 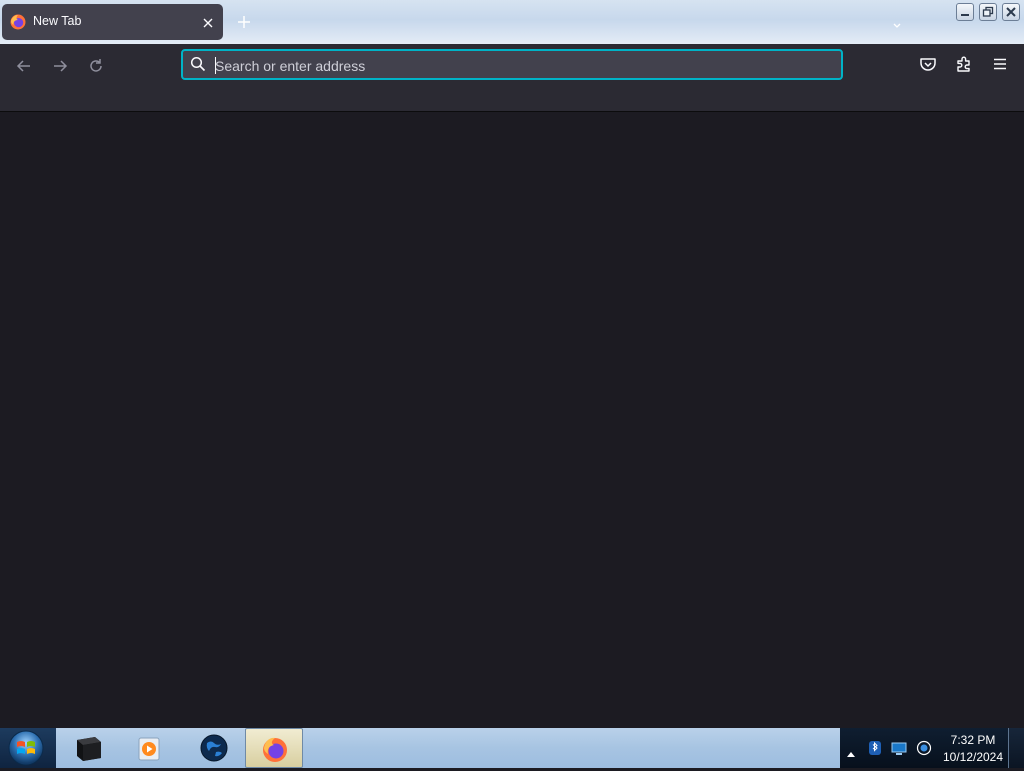 I want to click on taskbar-firefox-button, so click(x=274, y=748).